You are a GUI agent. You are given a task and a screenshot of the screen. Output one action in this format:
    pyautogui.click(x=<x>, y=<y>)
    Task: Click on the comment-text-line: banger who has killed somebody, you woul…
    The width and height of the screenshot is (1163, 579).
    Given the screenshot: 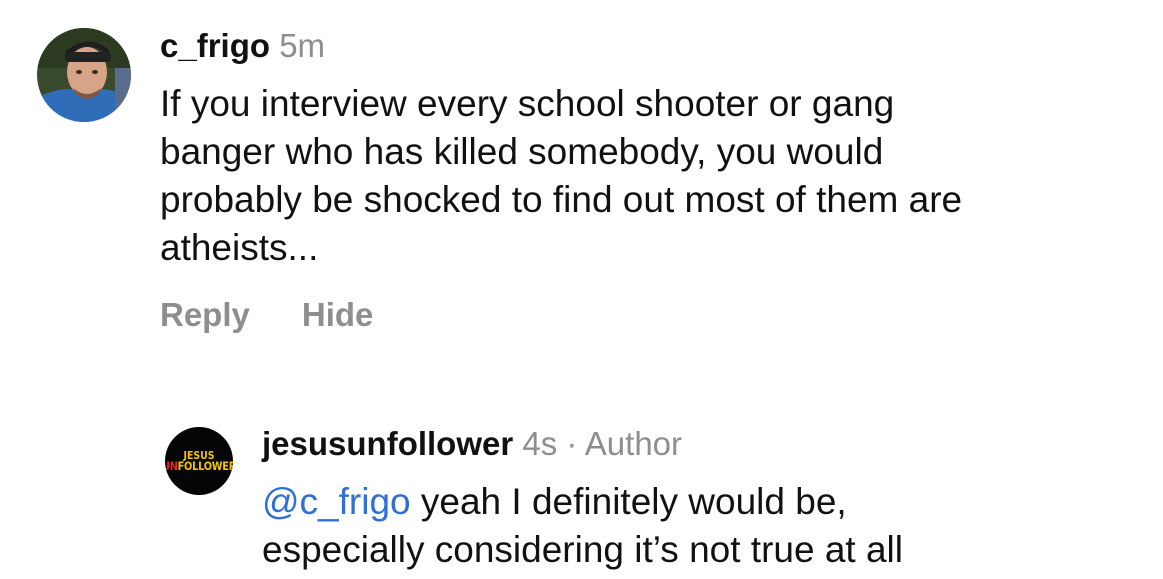 What is the action you would take?
    pyautogui.click(x=522, y=151)
    